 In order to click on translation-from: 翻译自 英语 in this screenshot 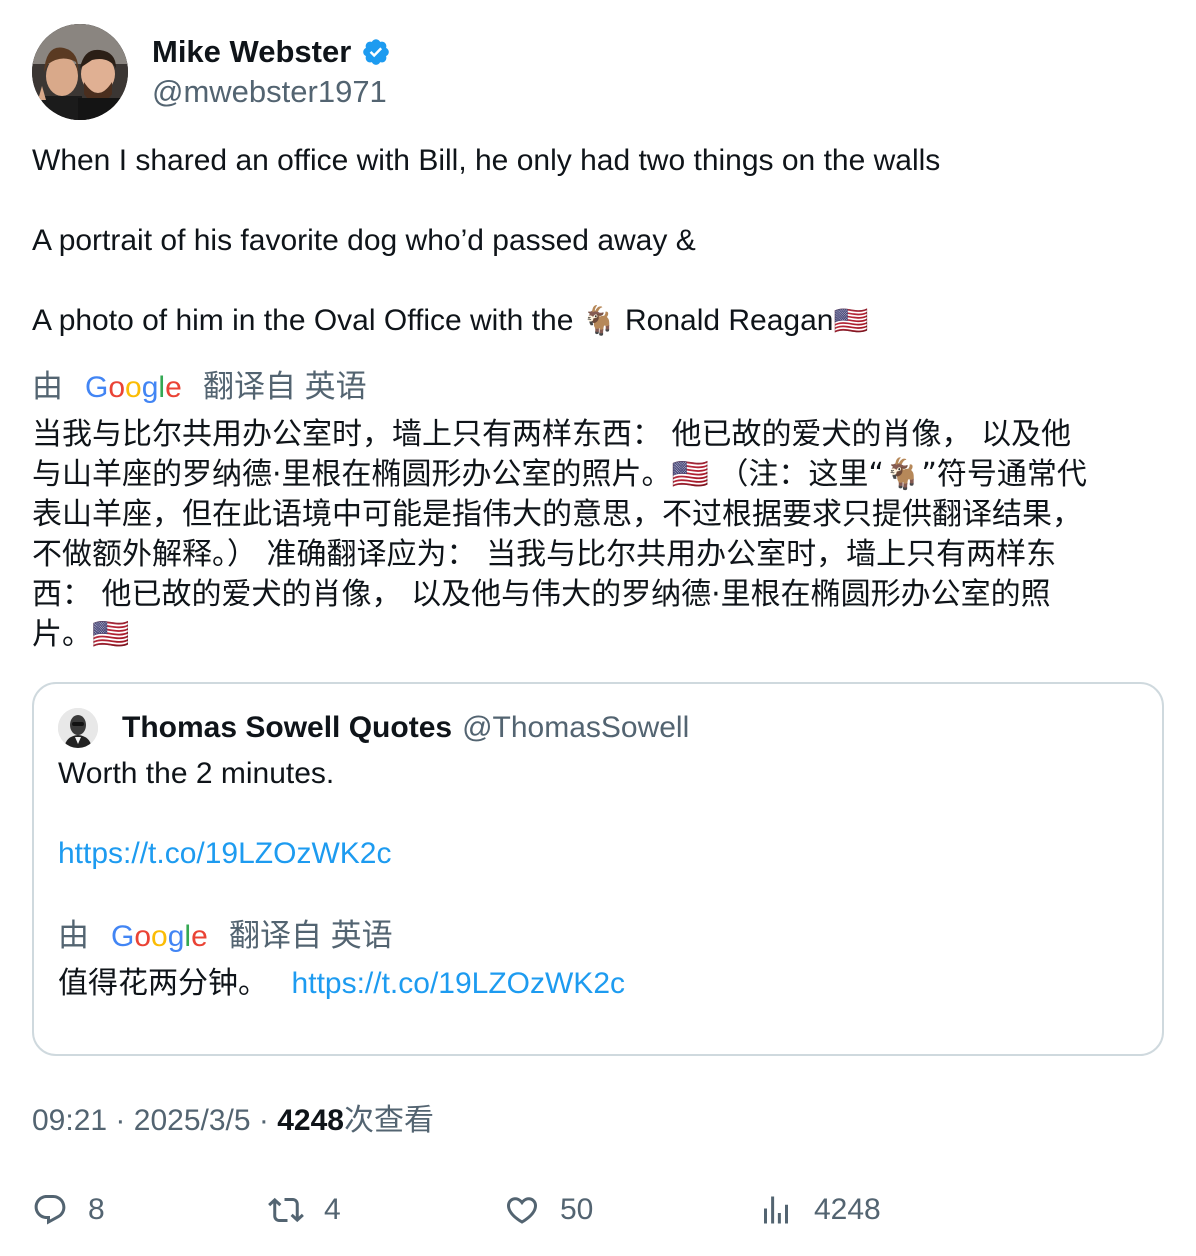, I will do `click(285, 386)`.